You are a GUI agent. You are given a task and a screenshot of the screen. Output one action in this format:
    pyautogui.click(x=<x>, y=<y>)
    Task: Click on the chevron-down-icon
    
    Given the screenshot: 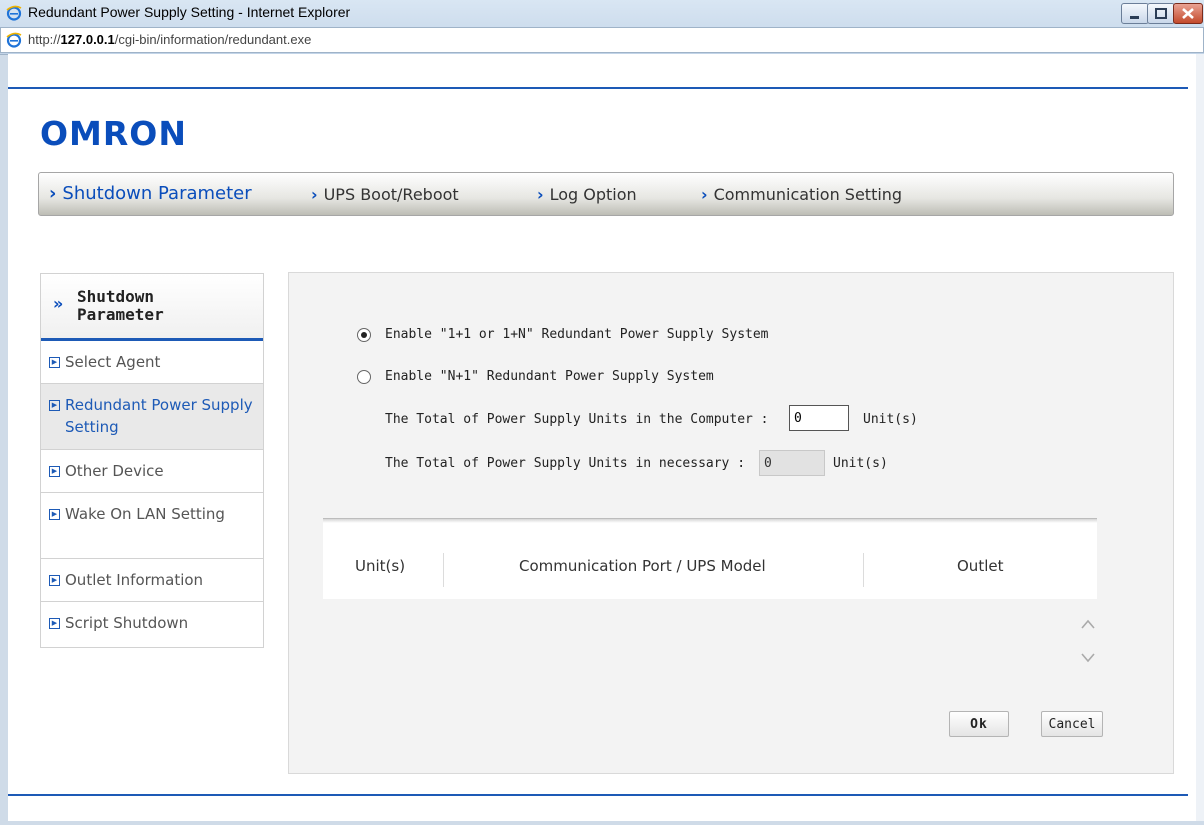 What is the action you would take?
    pyautogui.click(x=1088, y=657)
    